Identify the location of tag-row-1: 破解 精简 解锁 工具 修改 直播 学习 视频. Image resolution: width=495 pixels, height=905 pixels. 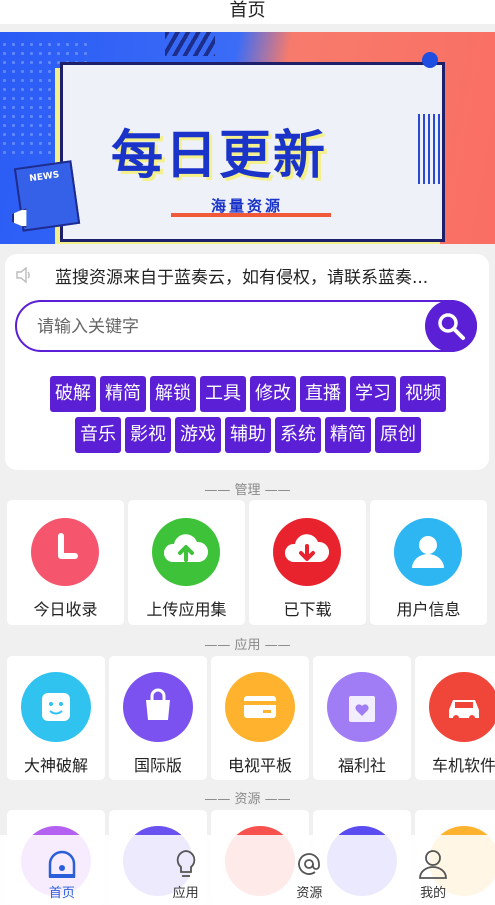
(248, 394).